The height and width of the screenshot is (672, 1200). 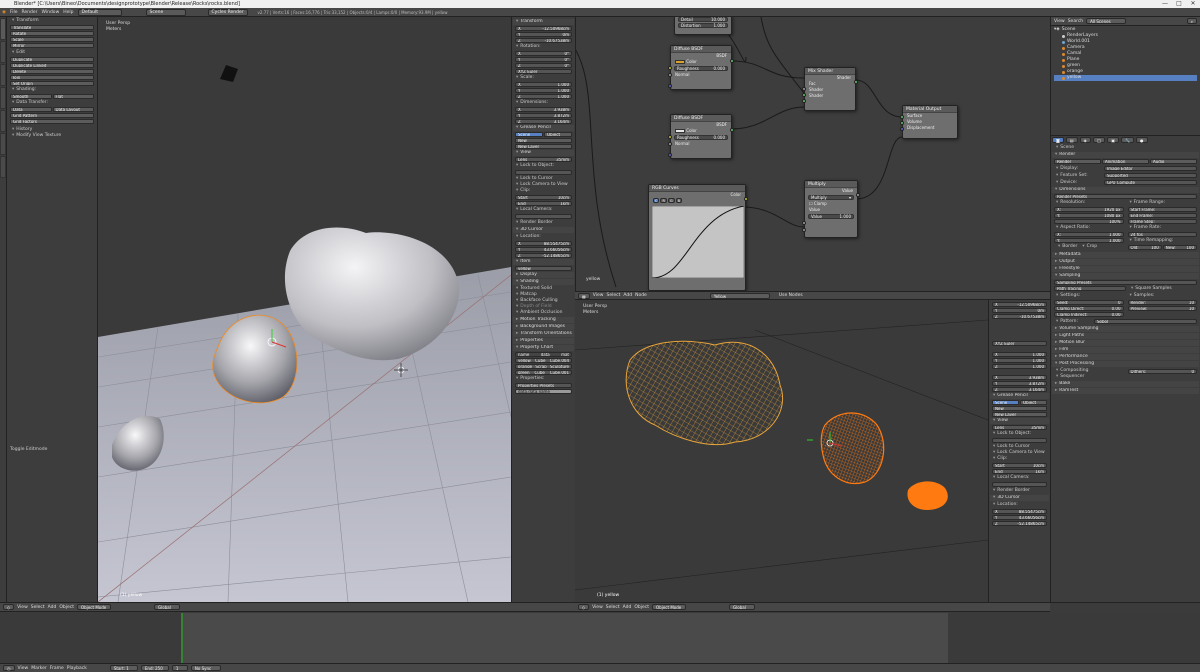 I want to click on panel-grease-pencil: Grease Pencil, so click(x=543, y=128).